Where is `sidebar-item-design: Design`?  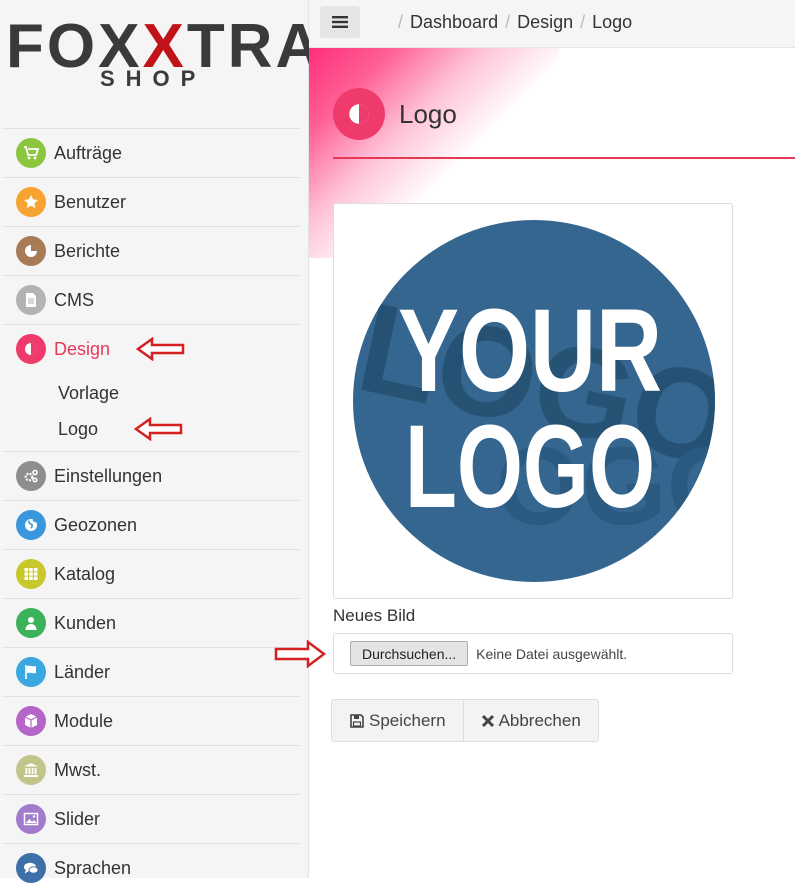
sidebar-item-design: Design is located at coordinates (151, 348).